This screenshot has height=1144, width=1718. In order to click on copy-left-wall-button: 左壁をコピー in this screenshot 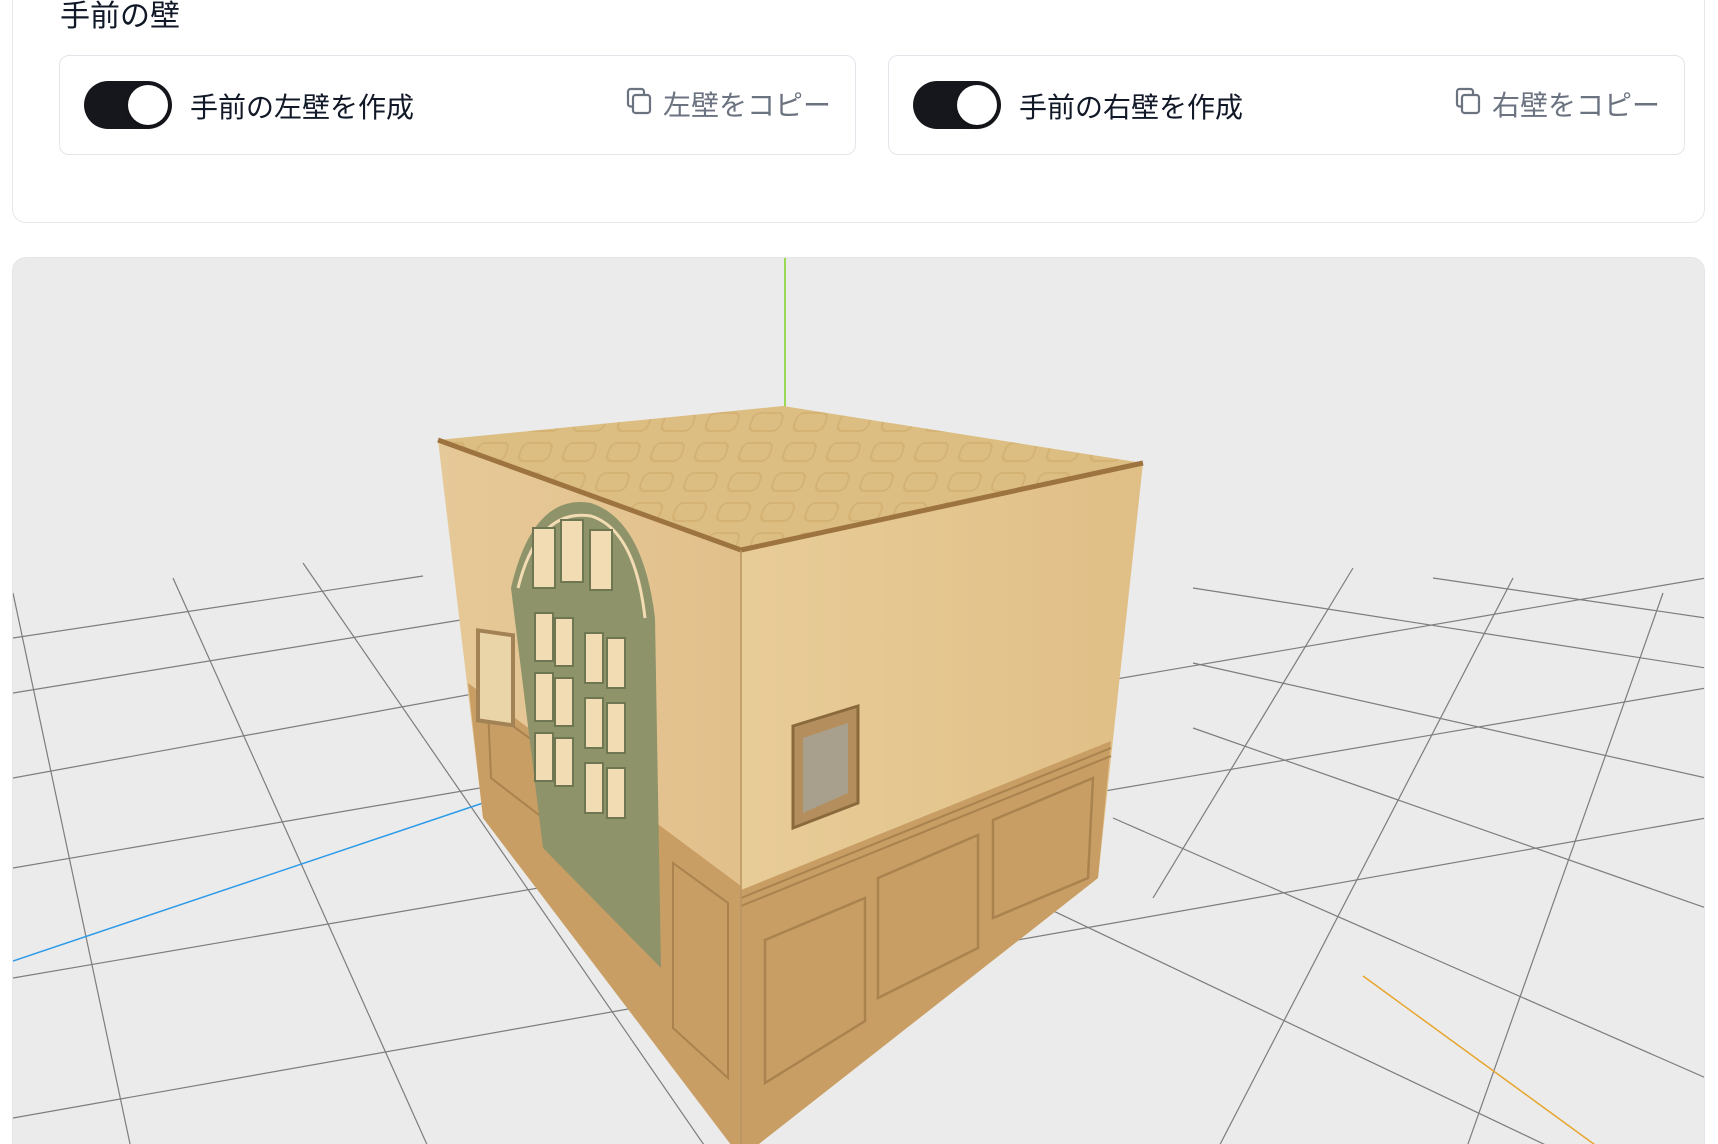, I will do `click(727, 104)`.